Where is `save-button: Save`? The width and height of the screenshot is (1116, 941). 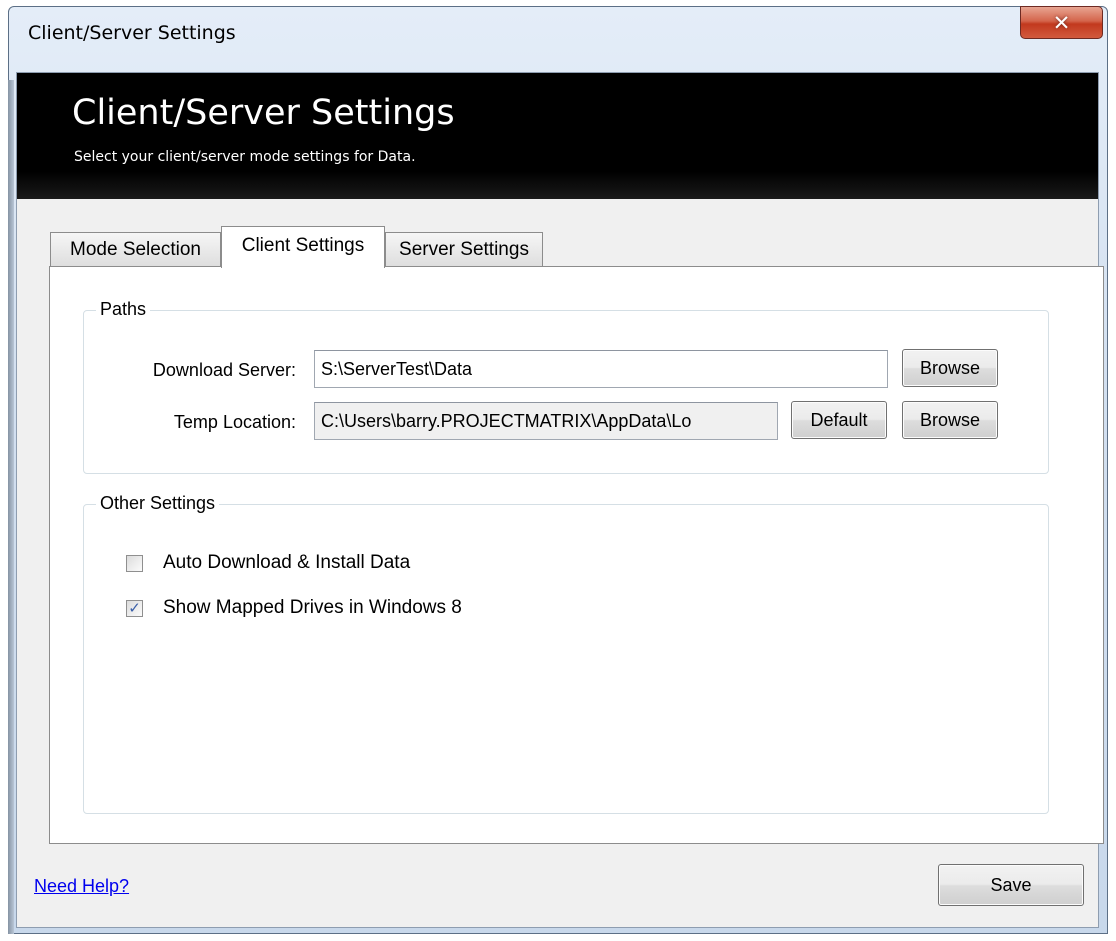 save-button: Save is located at coordinates (1011, 885).